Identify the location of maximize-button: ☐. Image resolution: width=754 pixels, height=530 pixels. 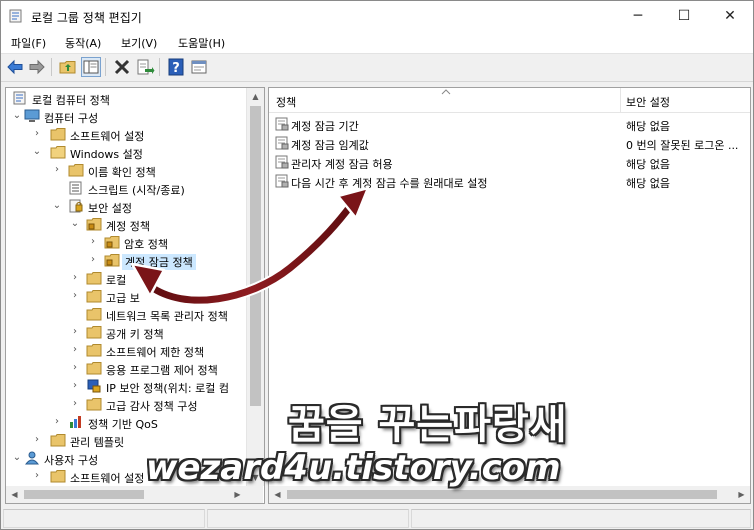
(684, 16).